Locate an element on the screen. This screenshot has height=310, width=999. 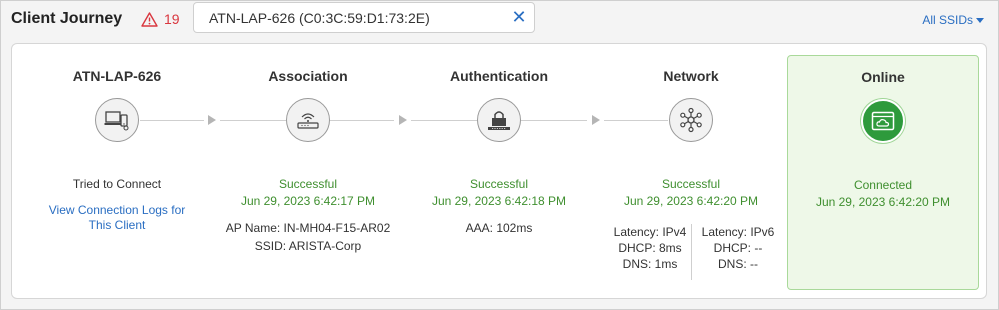
page-title: Client Journey is located at coordinates (67, 18).